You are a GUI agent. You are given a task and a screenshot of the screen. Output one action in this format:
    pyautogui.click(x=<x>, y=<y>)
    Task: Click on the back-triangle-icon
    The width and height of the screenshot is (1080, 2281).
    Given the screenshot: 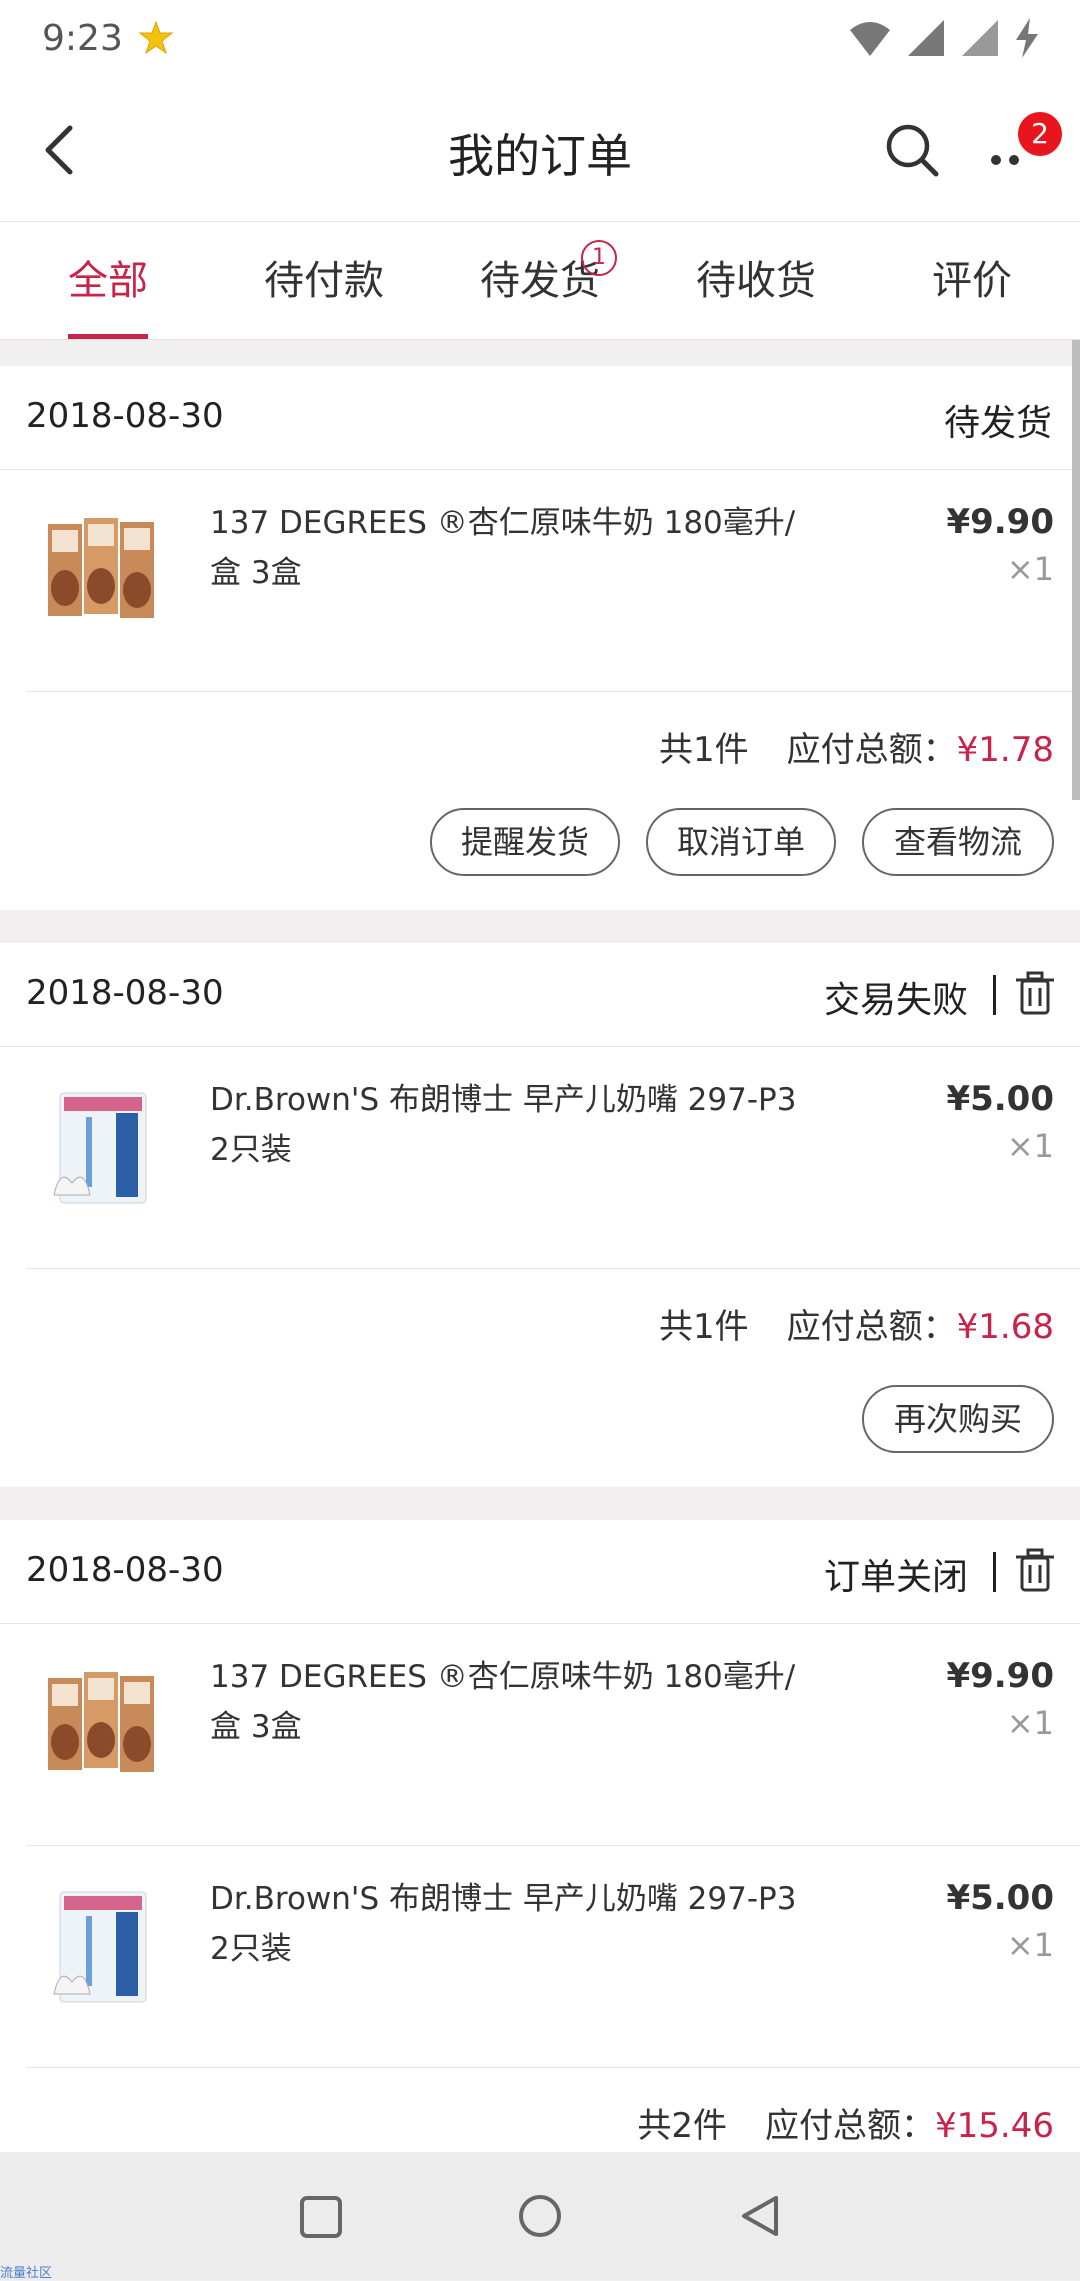 What is the action you would take?
    pyautogui.click(x=760, y=2216)
    